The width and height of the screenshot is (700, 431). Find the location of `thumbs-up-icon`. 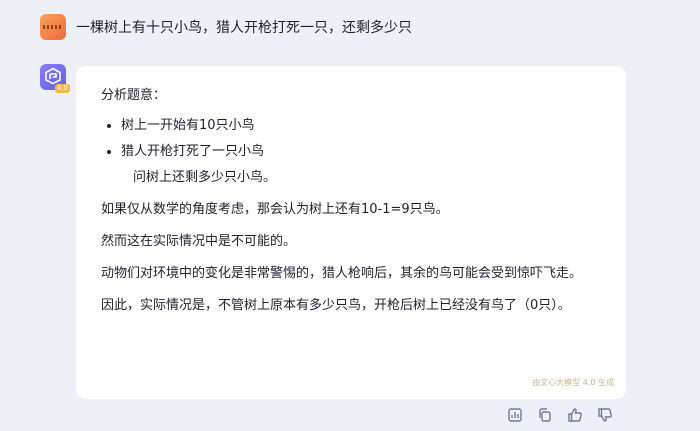

thumbs-up-icon is located at coordinates (575, 415).